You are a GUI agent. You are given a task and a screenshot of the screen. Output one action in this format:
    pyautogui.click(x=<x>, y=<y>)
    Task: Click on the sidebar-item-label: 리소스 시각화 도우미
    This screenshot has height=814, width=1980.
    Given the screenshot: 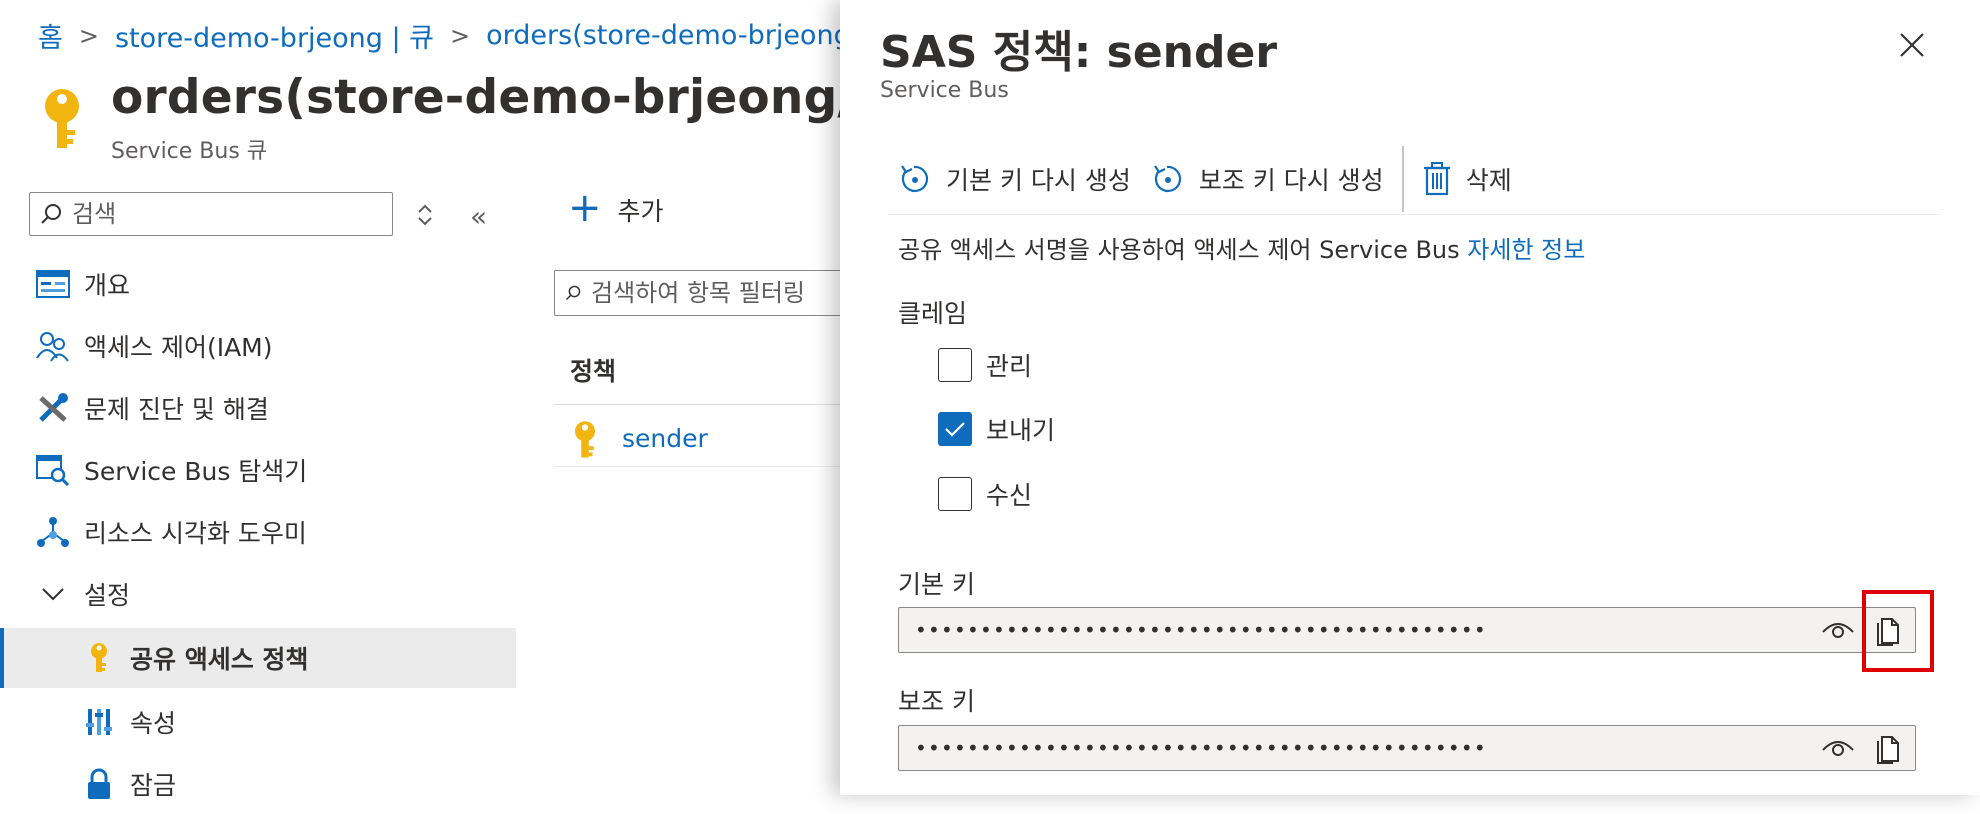 What is the action you would take?
    pyautogui.click(x=195, y=533)
    